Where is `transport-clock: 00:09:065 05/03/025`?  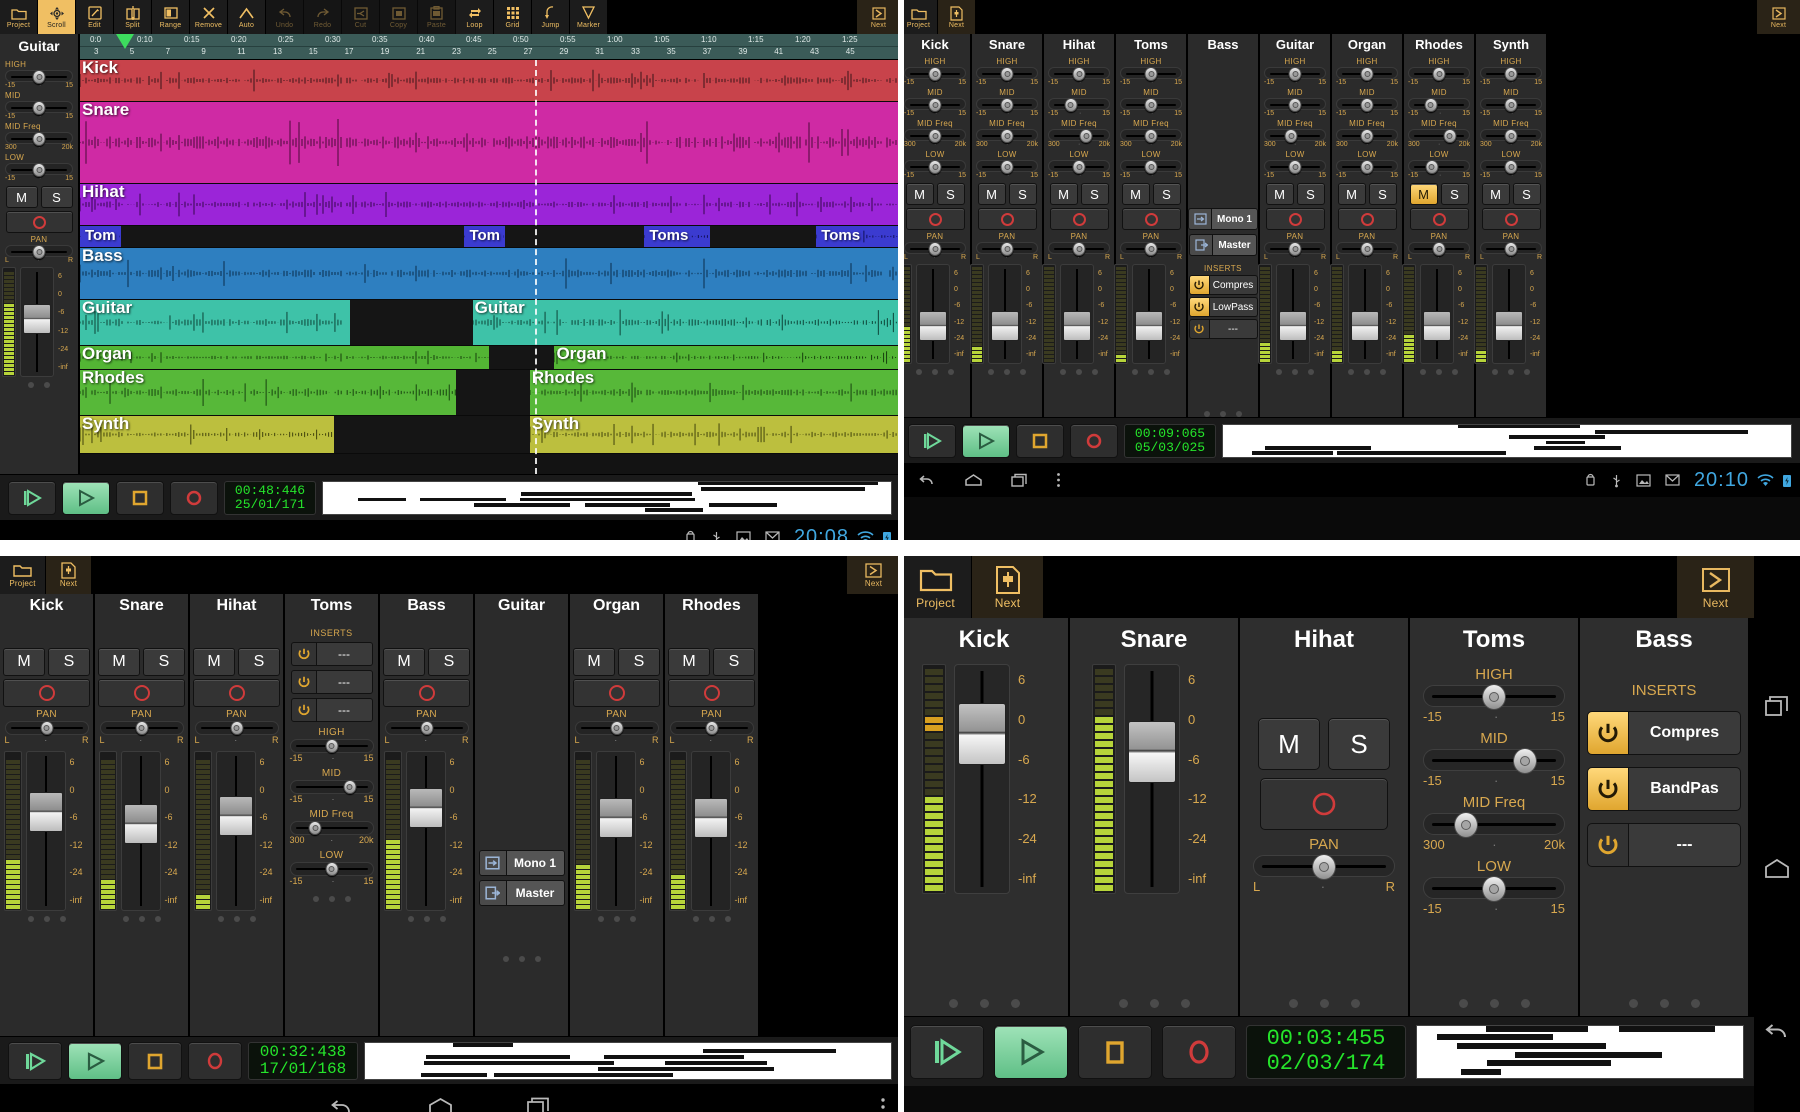 transport-clock: 00:09:065 05/03/025 is located at coordinates (1170, 440).